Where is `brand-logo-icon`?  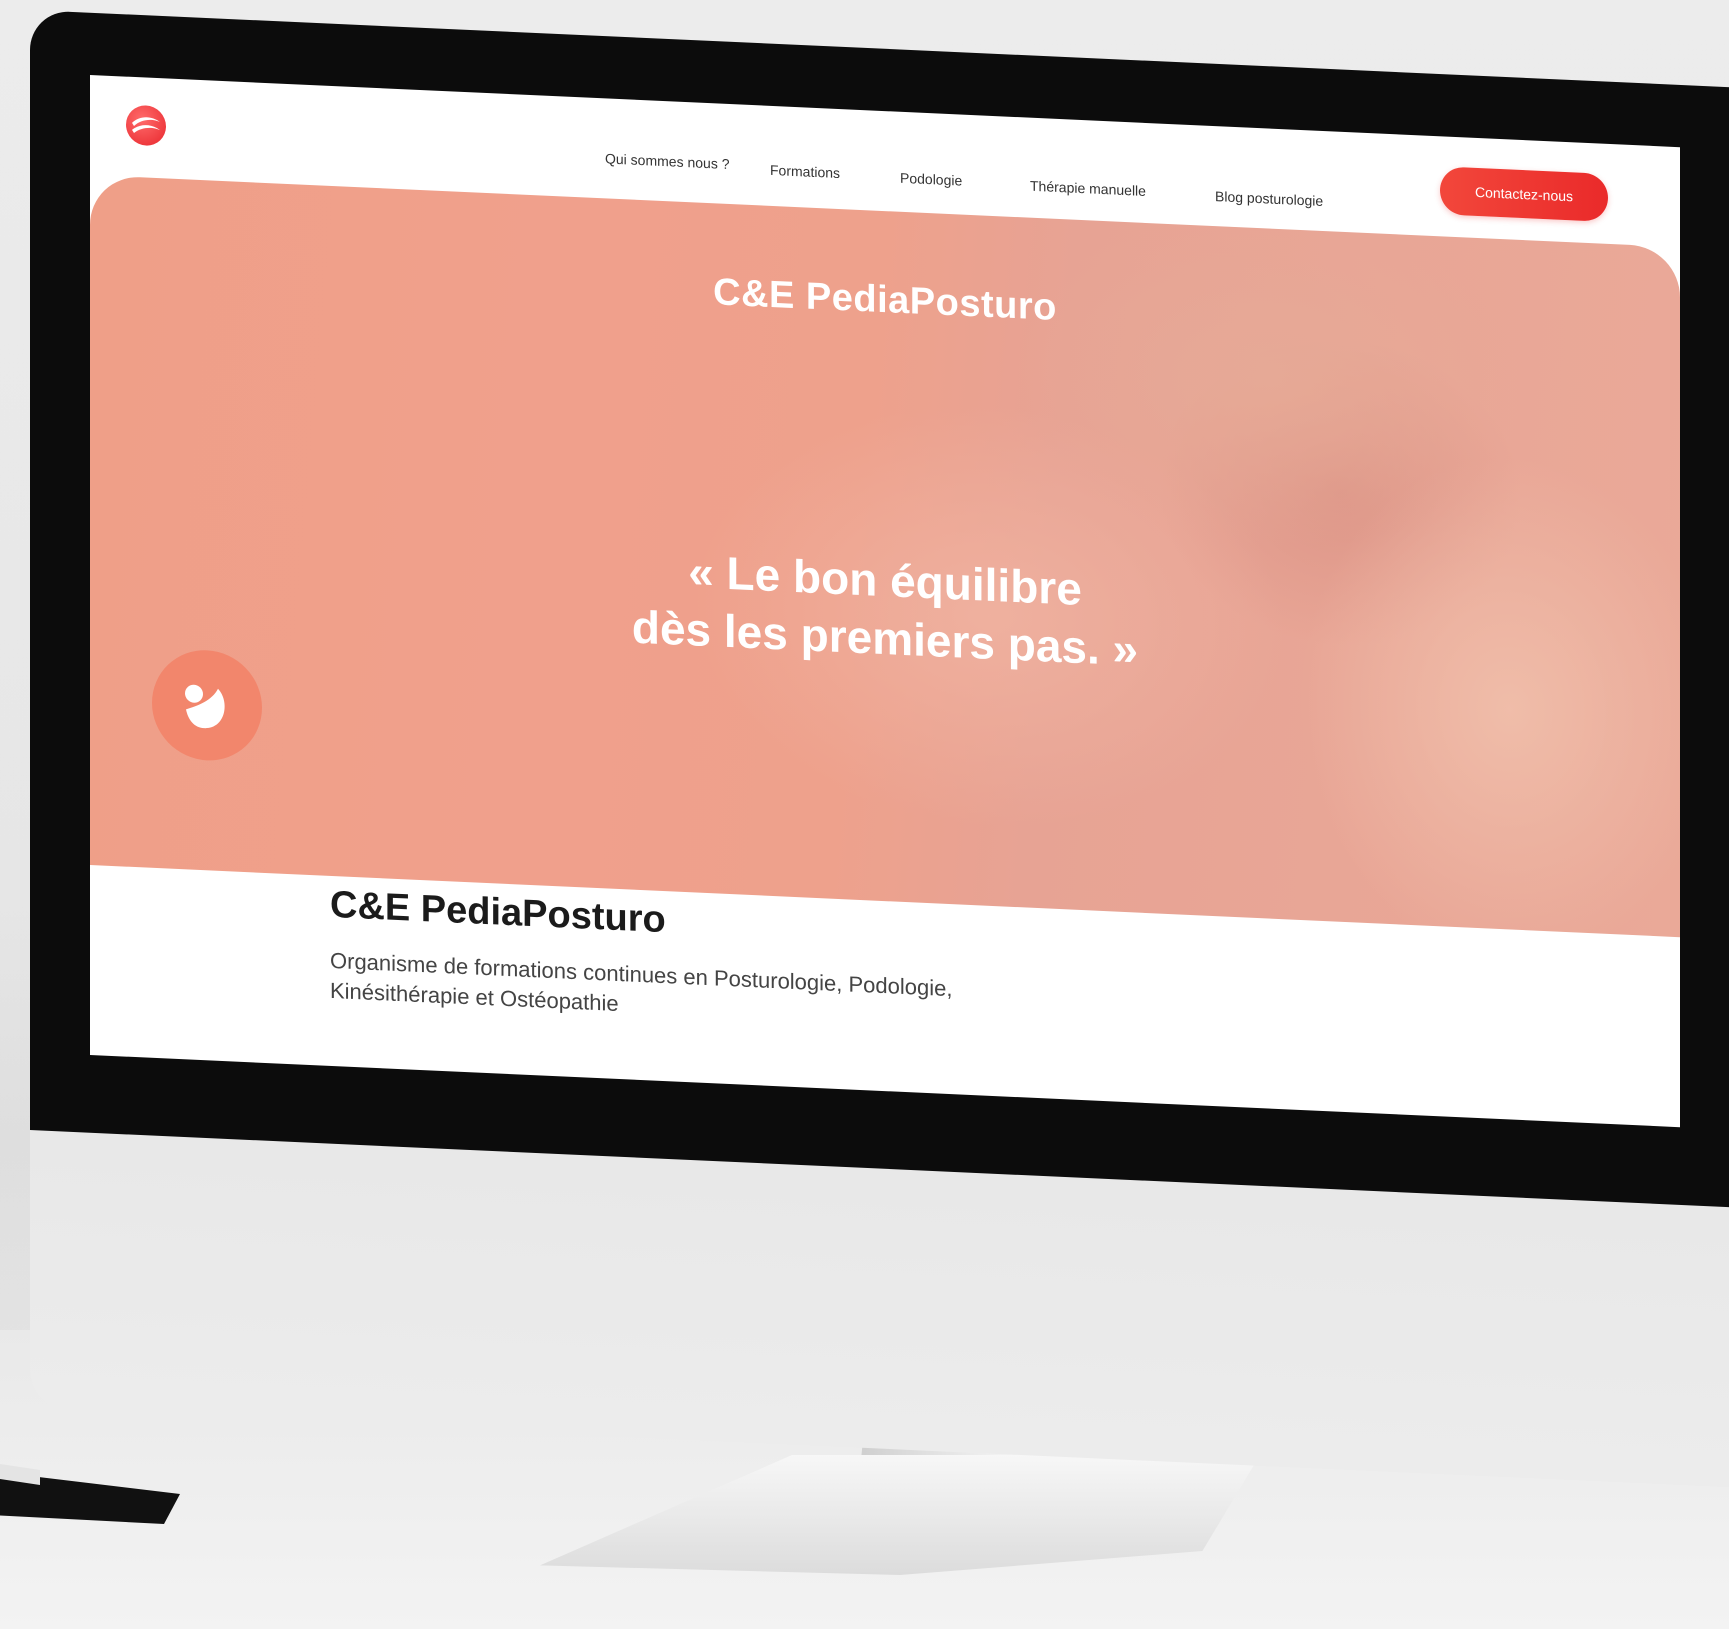 brand-logo-icon is located at coordinates (146, 125).